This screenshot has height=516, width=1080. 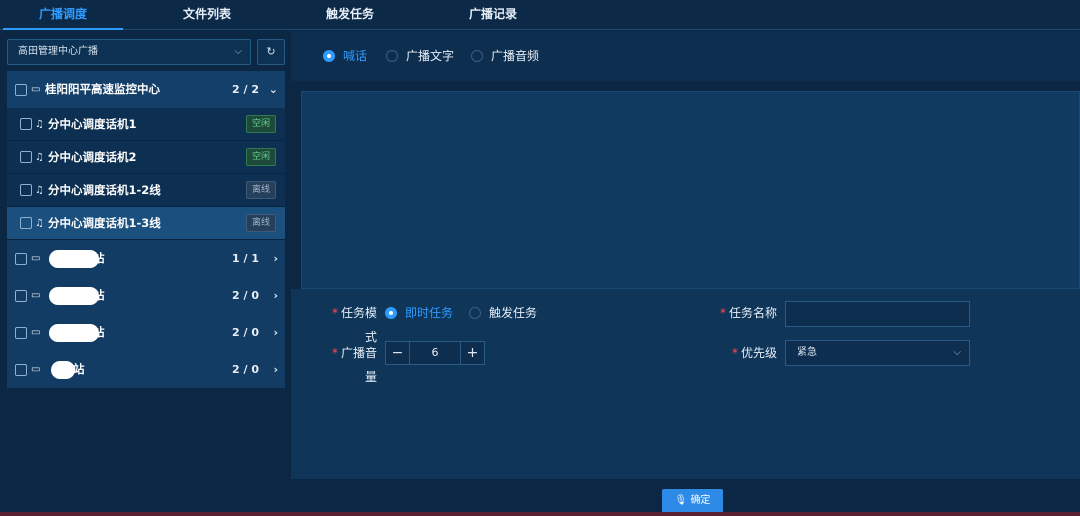 What do you see at coordinates (104, 190) in the screenshot?
I see `device-label: 分中心调度话机1-2线` at bounding box center [104, 190].